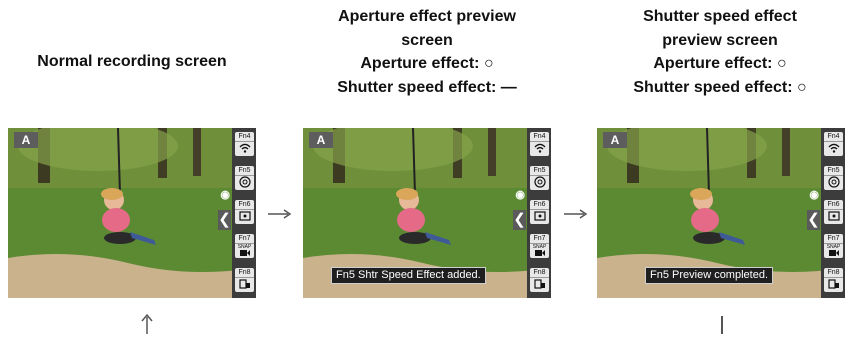 The width and height of the screenshot is (845, 339). What do you see at coordinates (427, 87) in the screenshot?
I see `heading-line: Shutter speed effect: —` at bounding box center [427, 87].